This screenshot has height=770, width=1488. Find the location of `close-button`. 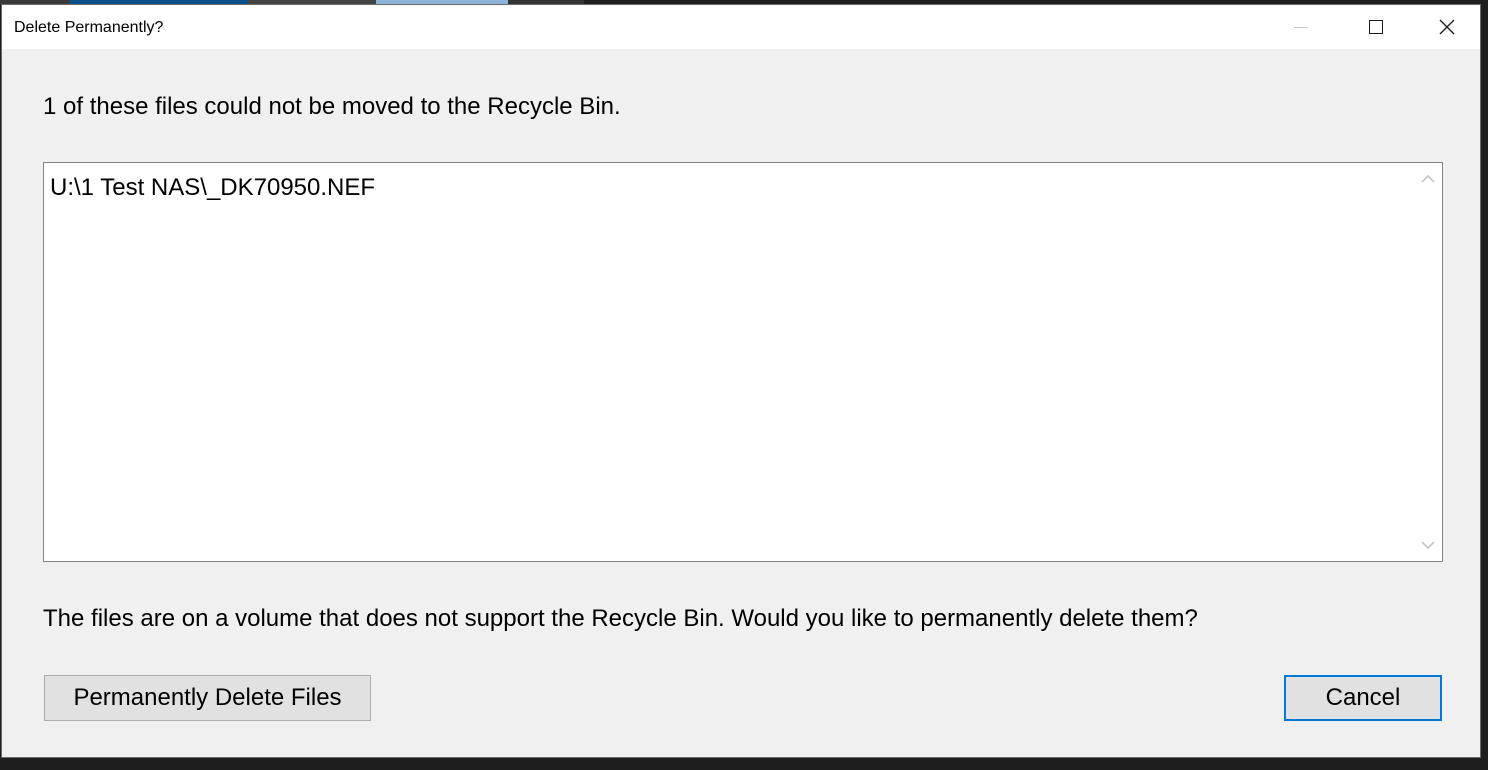

close-button is located at coordinates (1447, 27).